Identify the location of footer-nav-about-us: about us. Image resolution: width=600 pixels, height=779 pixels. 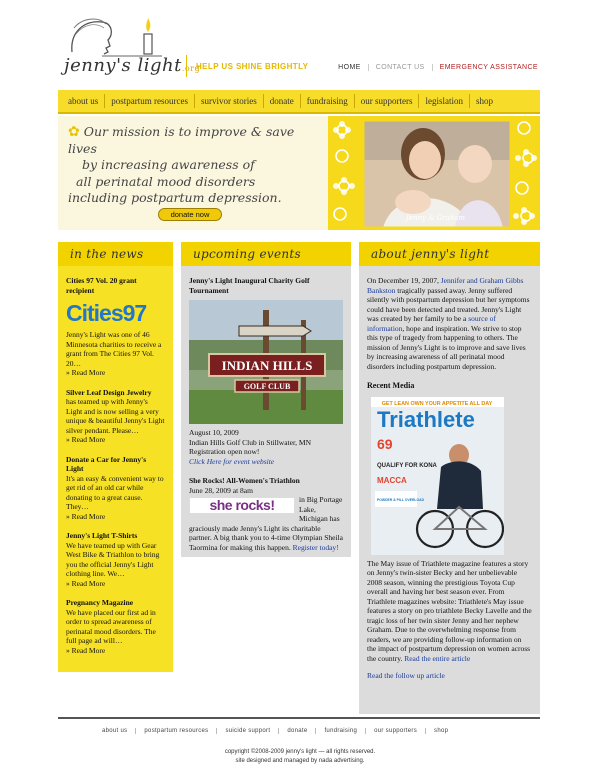
(114, 731).